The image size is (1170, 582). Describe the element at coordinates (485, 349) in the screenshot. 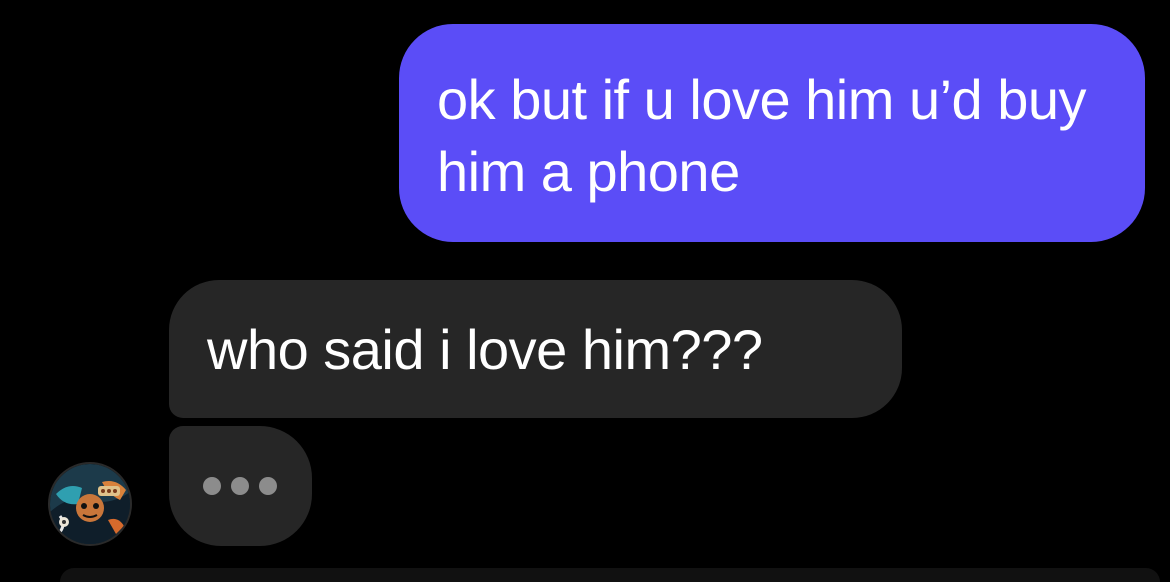

I see `incoming-message-text: who said i love him???` at that location.